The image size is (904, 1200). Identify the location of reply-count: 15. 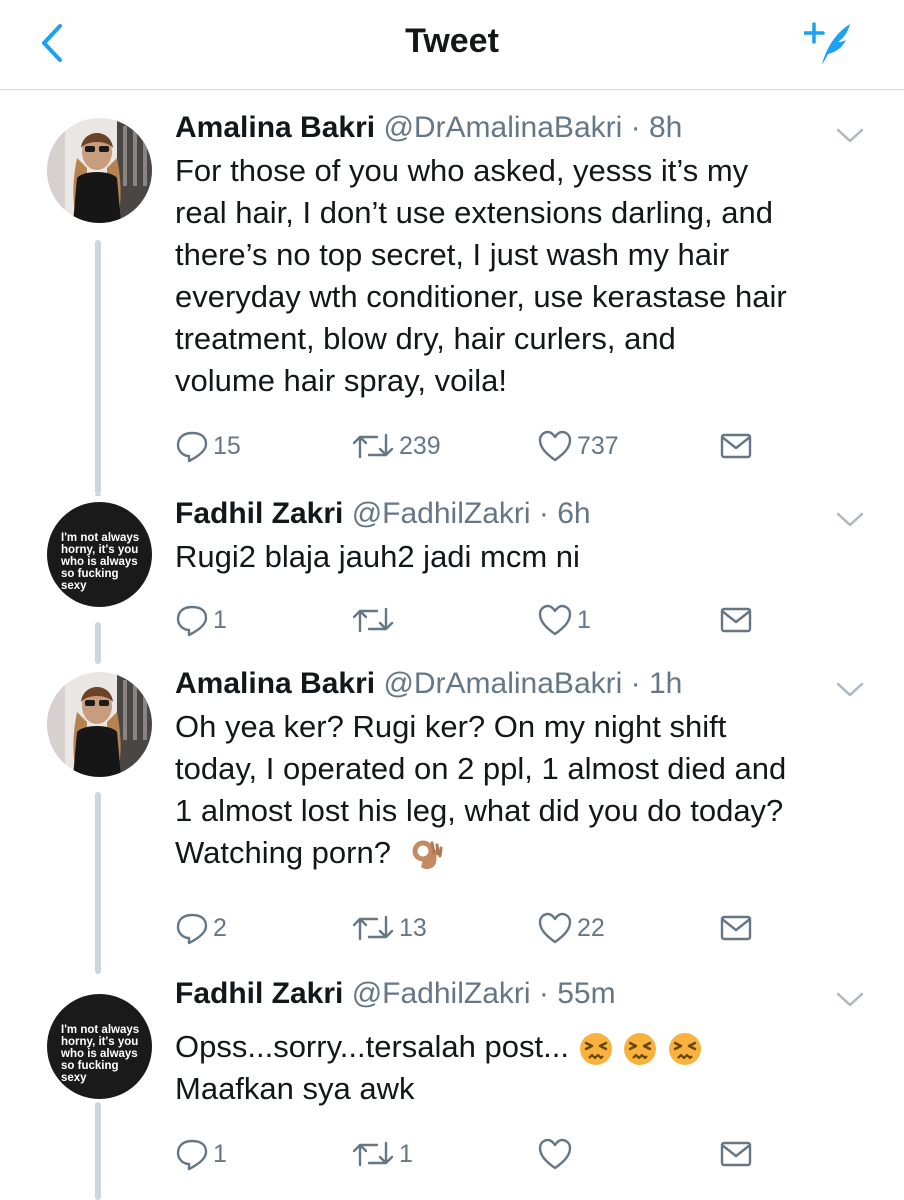
(227, 446).